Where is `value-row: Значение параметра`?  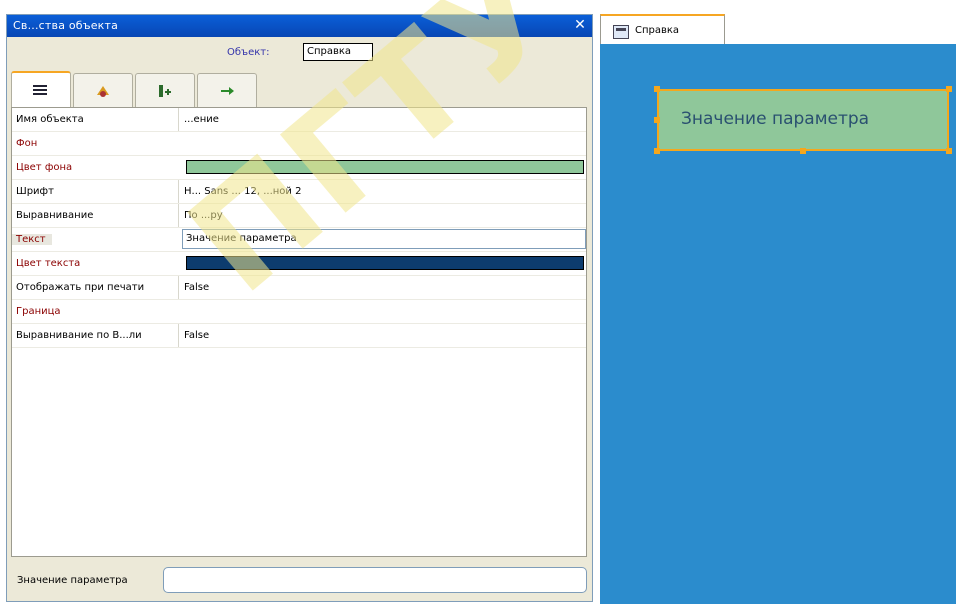
value-row: Значение параметра is located at coordinates (299, 581).